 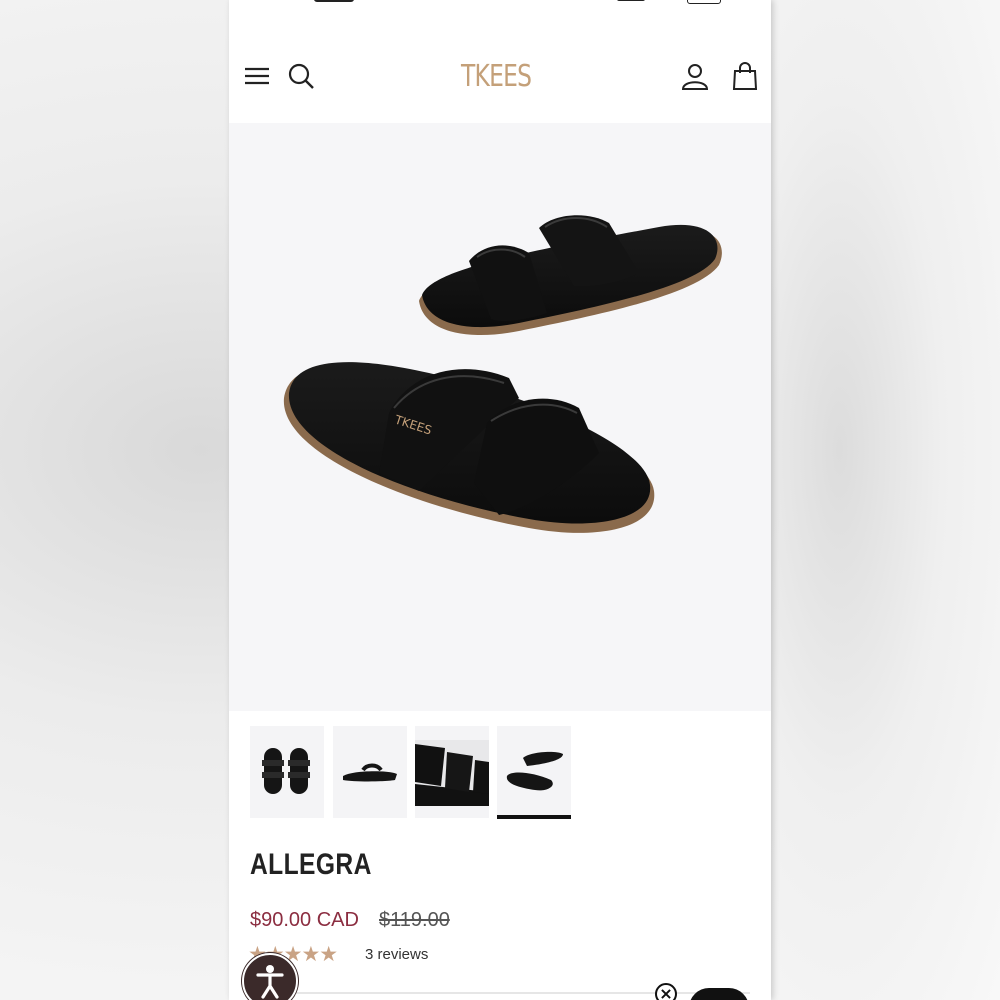 I want to click on accessibility-person-icon, so click(x=270, y=976).